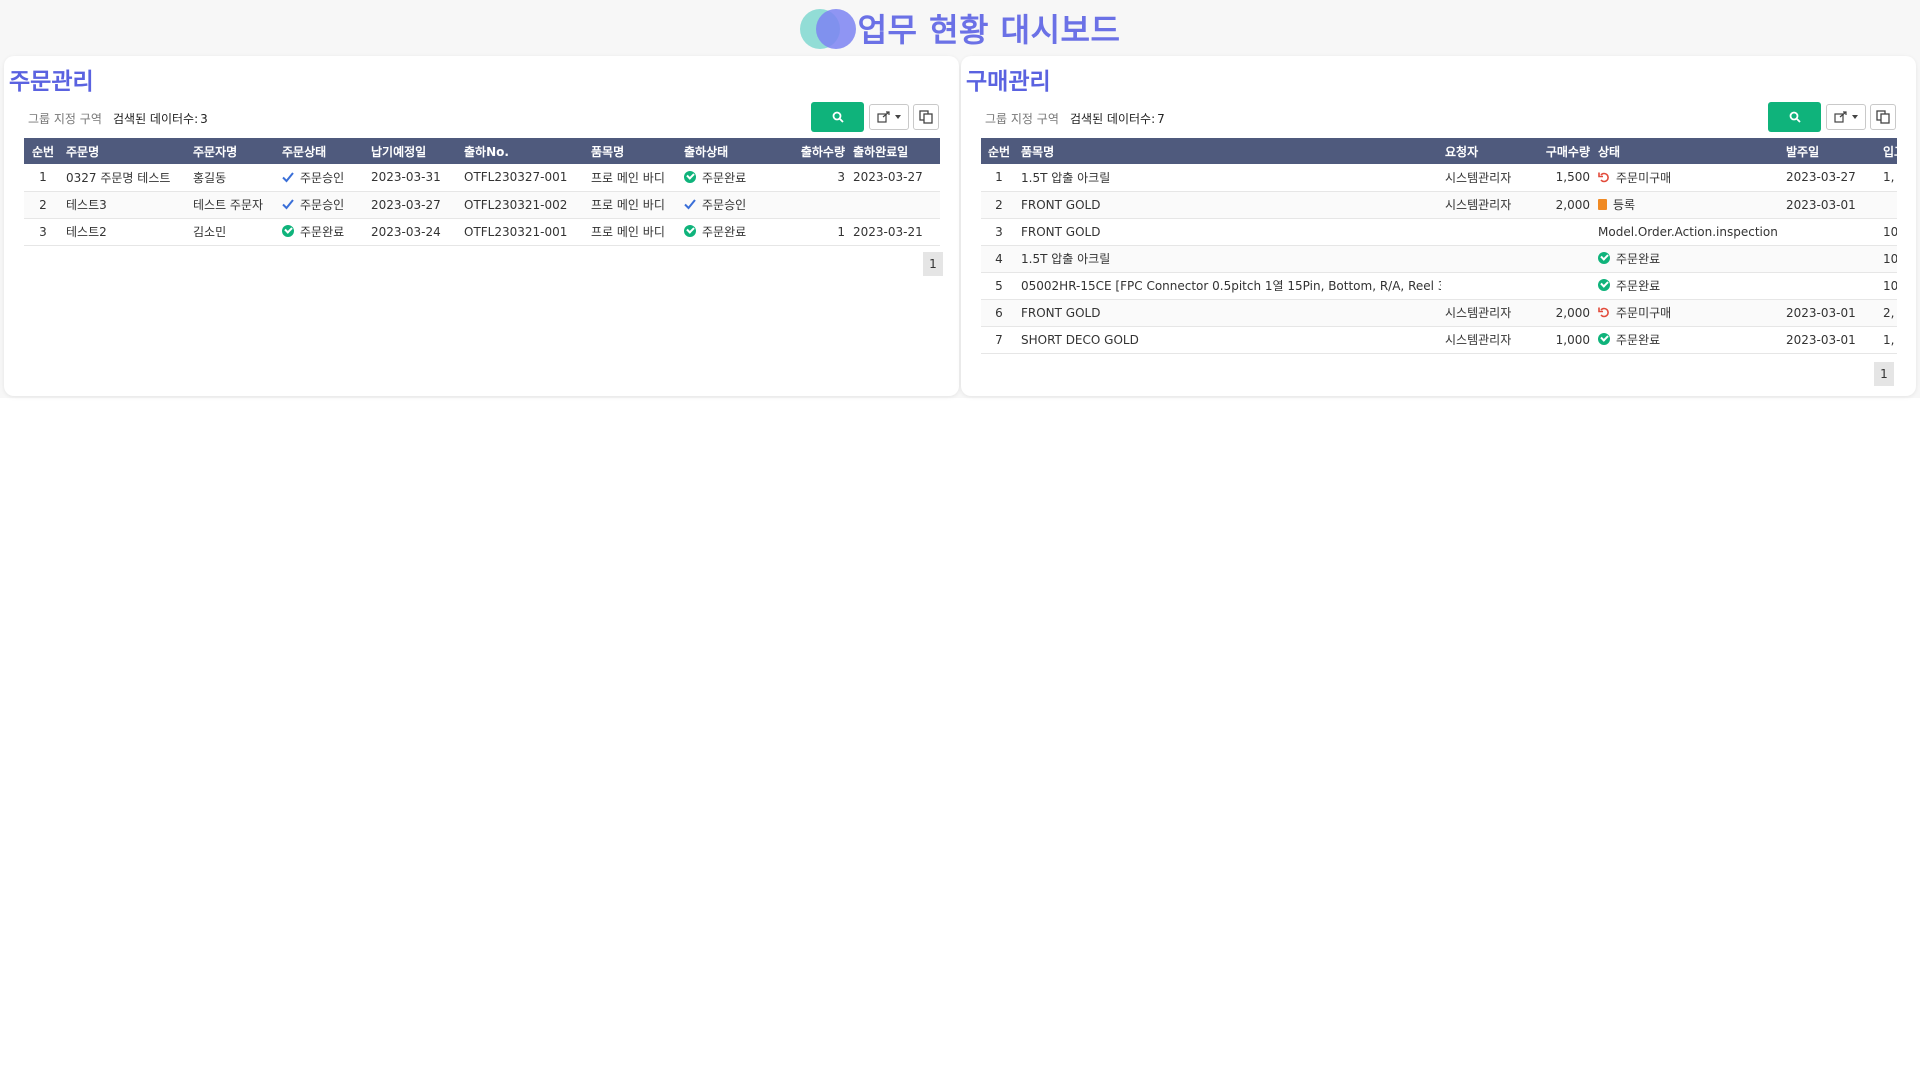 The image size is (1920, 1080). I want to click on cell-no: 4, so click(999, 259).